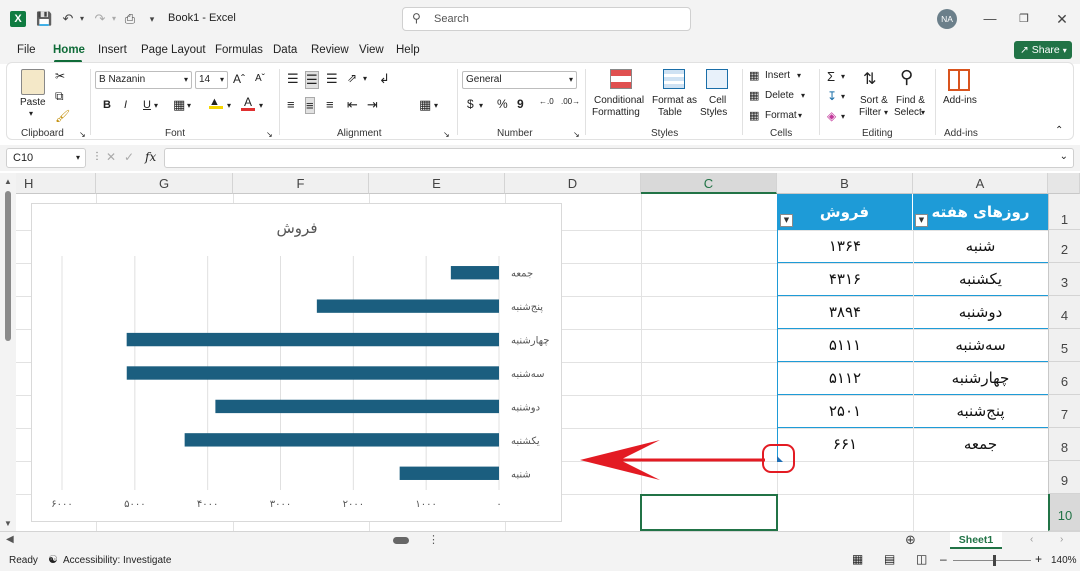  What do you see at coordinates (870, 112) in the screenshot?
I see `filter-label: Filter` at bounding box center [870, 112].